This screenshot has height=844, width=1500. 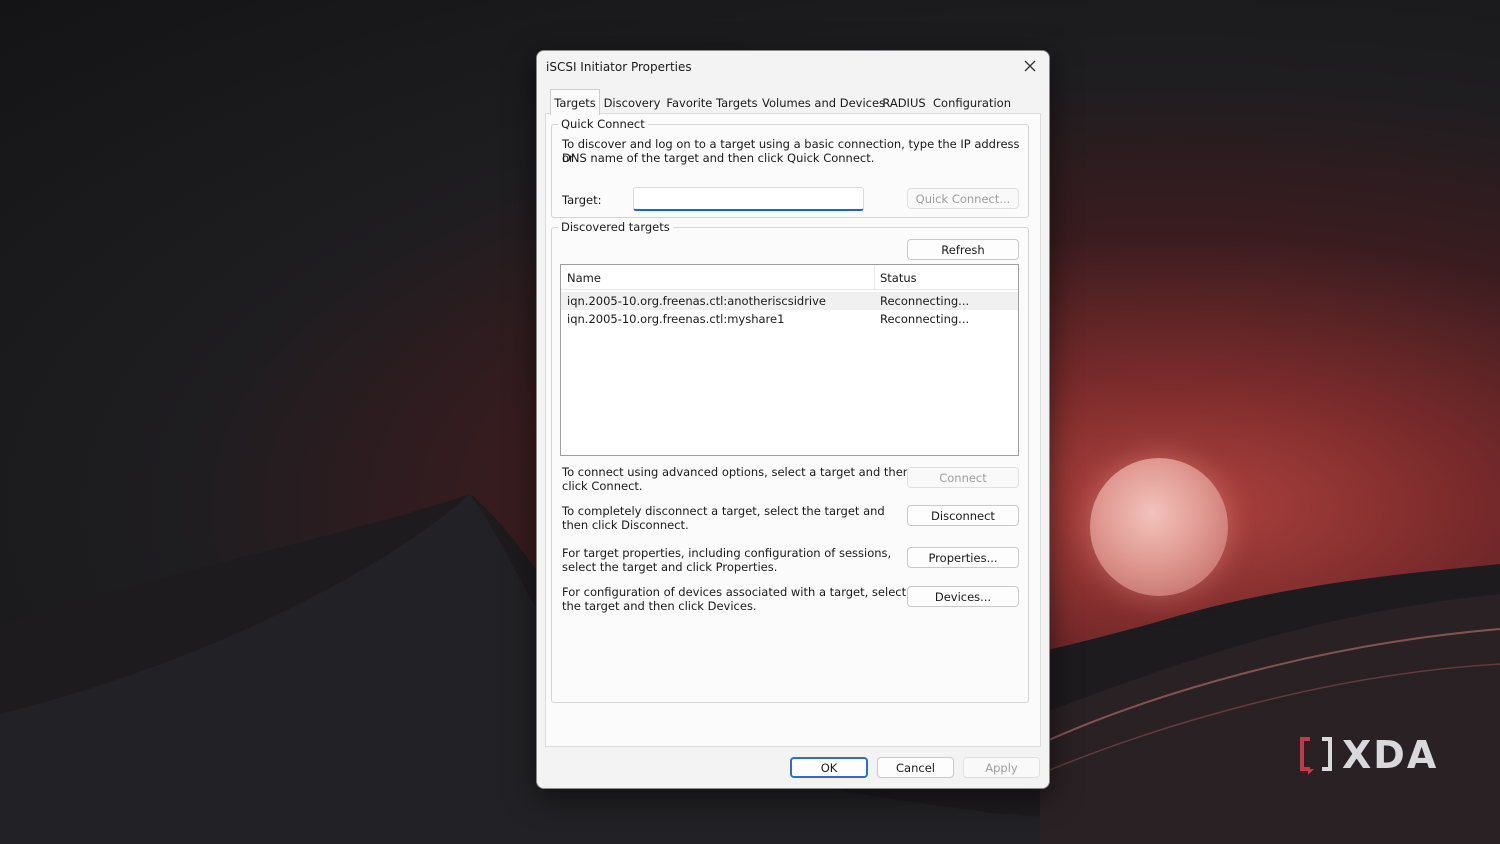 What do you see at coordinates (874, 277) in the screenshot?
I see `column-divider` at bounding box center [874, 277].